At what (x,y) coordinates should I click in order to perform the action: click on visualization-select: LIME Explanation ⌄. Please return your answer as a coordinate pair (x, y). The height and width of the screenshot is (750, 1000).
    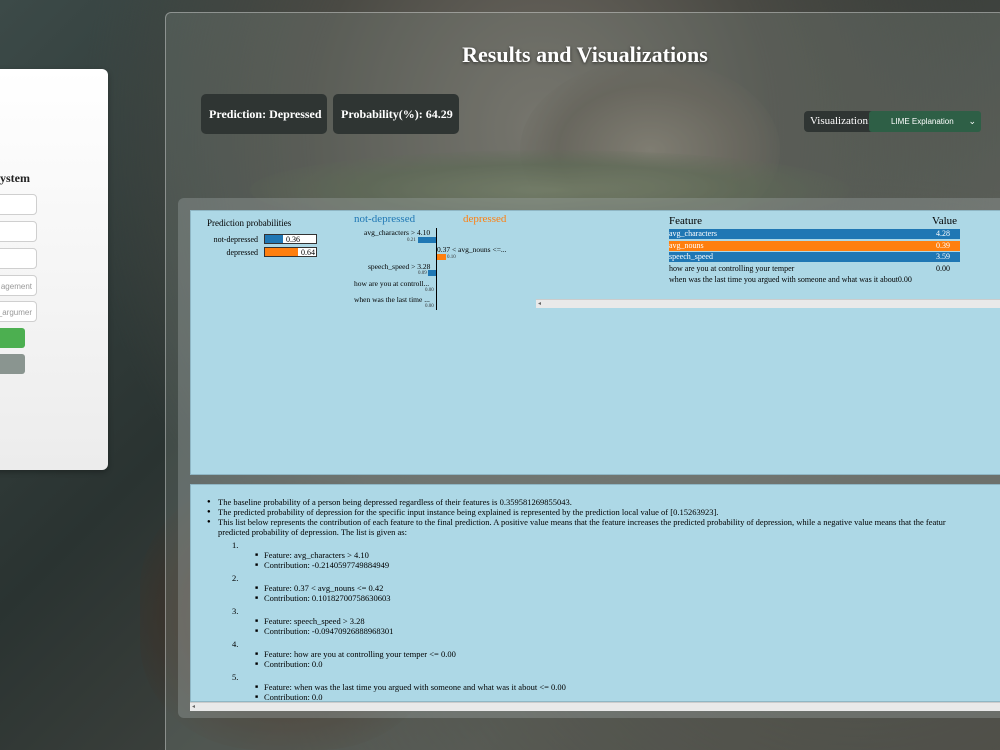
    Looking at the image, I should click on (925, 121).